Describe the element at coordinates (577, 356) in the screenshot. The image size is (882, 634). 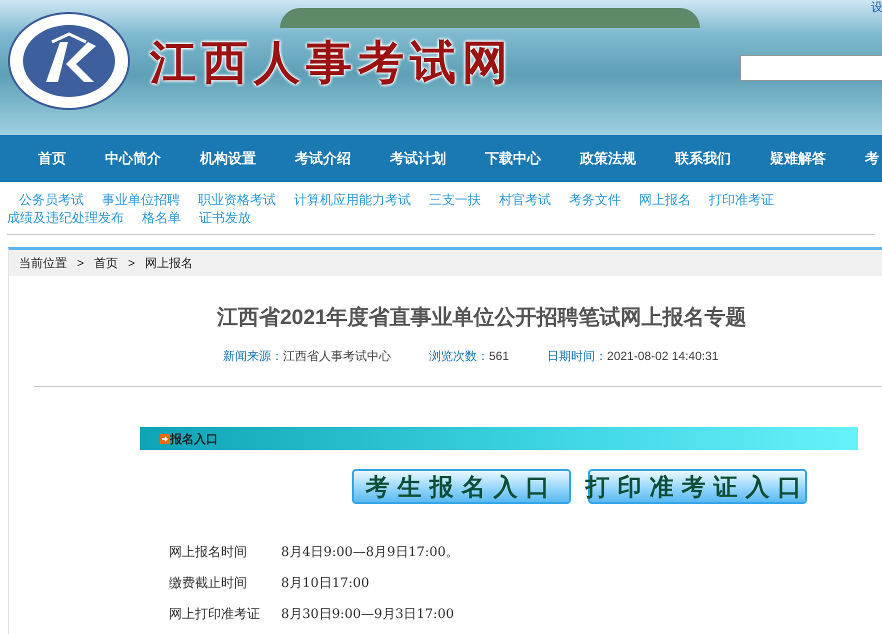
I see `meta-label: 日期时间：` at that location.